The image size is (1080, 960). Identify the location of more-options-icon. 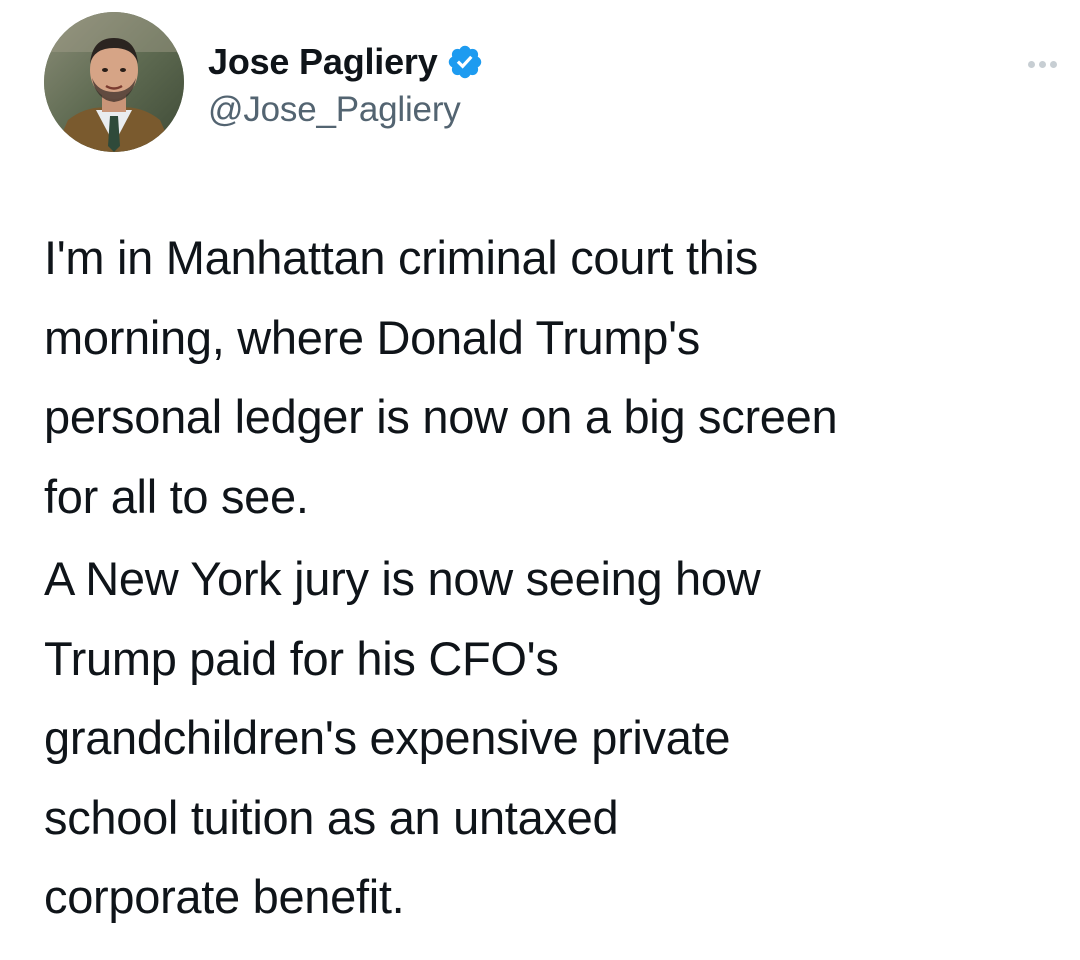
(1042, 64).